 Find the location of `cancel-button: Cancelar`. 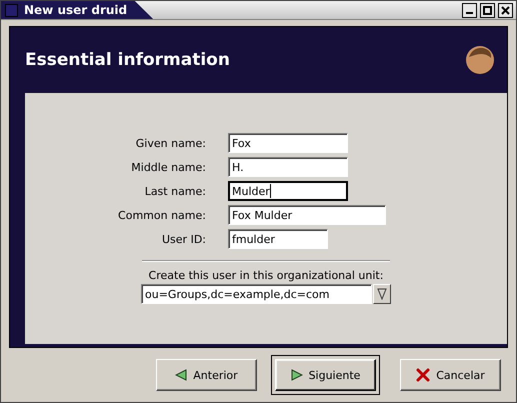

cancel-button: Cancelar is located at coordinates (450, 375).